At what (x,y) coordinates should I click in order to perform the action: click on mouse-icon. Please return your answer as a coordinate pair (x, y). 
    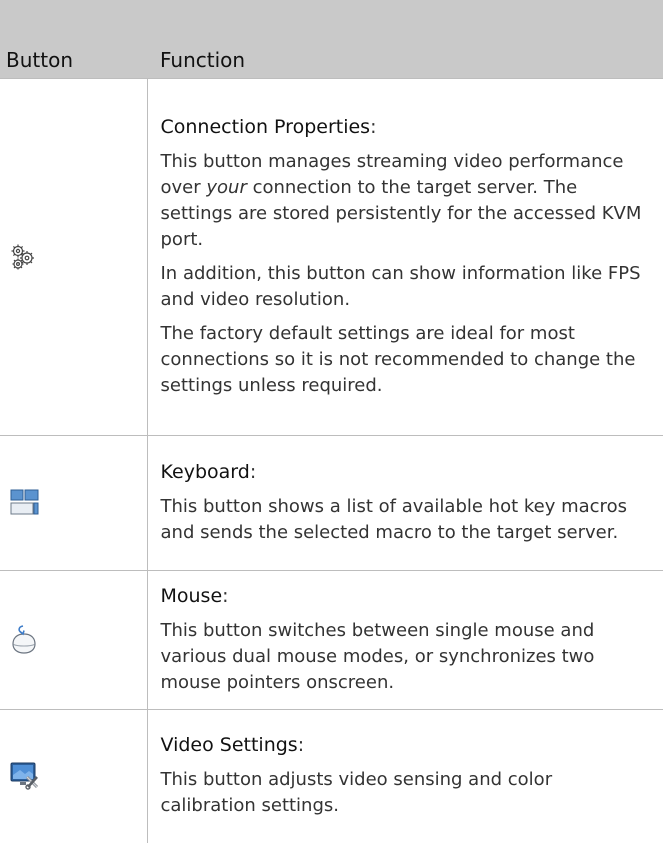
    Looking at the image, I should click on (78, 640).